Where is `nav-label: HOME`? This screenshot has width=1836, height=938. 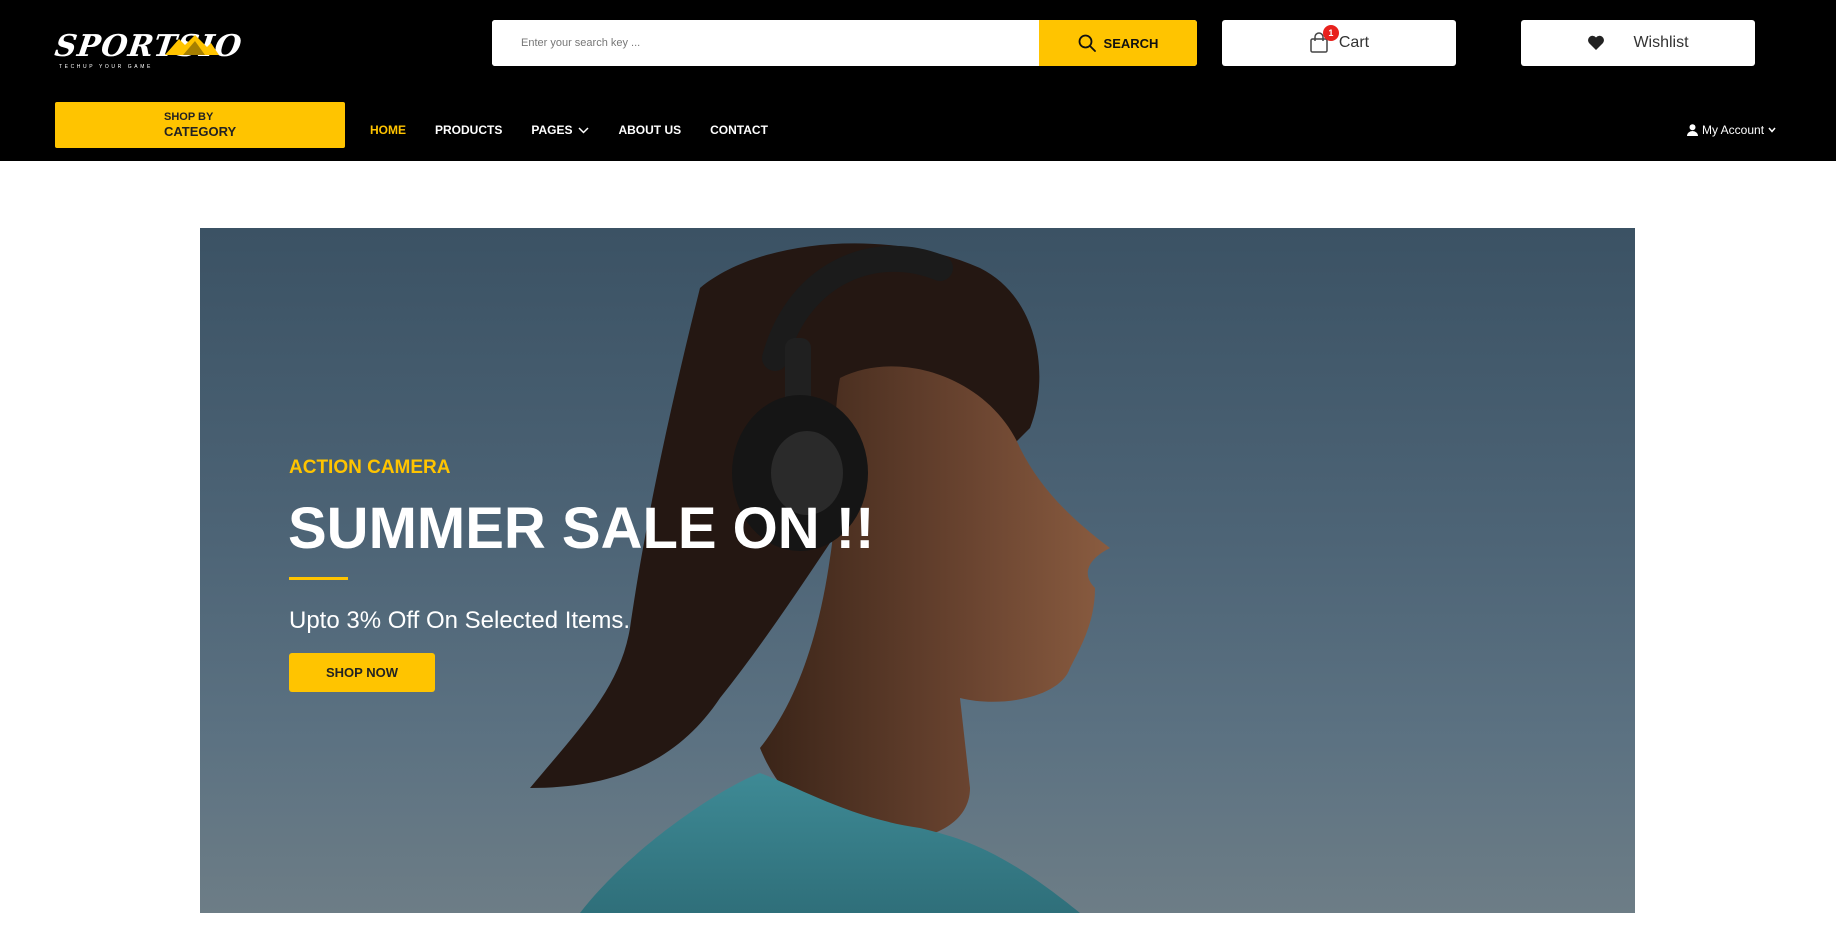 nav-label: HOME is located at coordinates (388, 130).